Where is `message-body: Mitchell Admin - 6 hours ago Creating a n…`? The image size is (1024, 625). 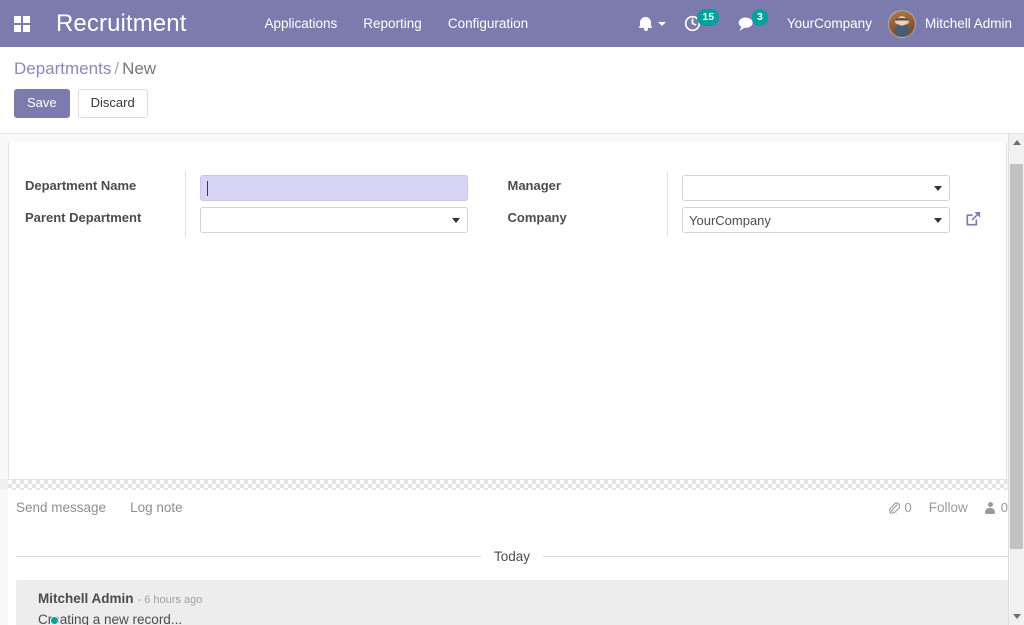
message-body: Mitchell Admin - 6 hours ago Creating a n… is located at coordinates (120, 607).